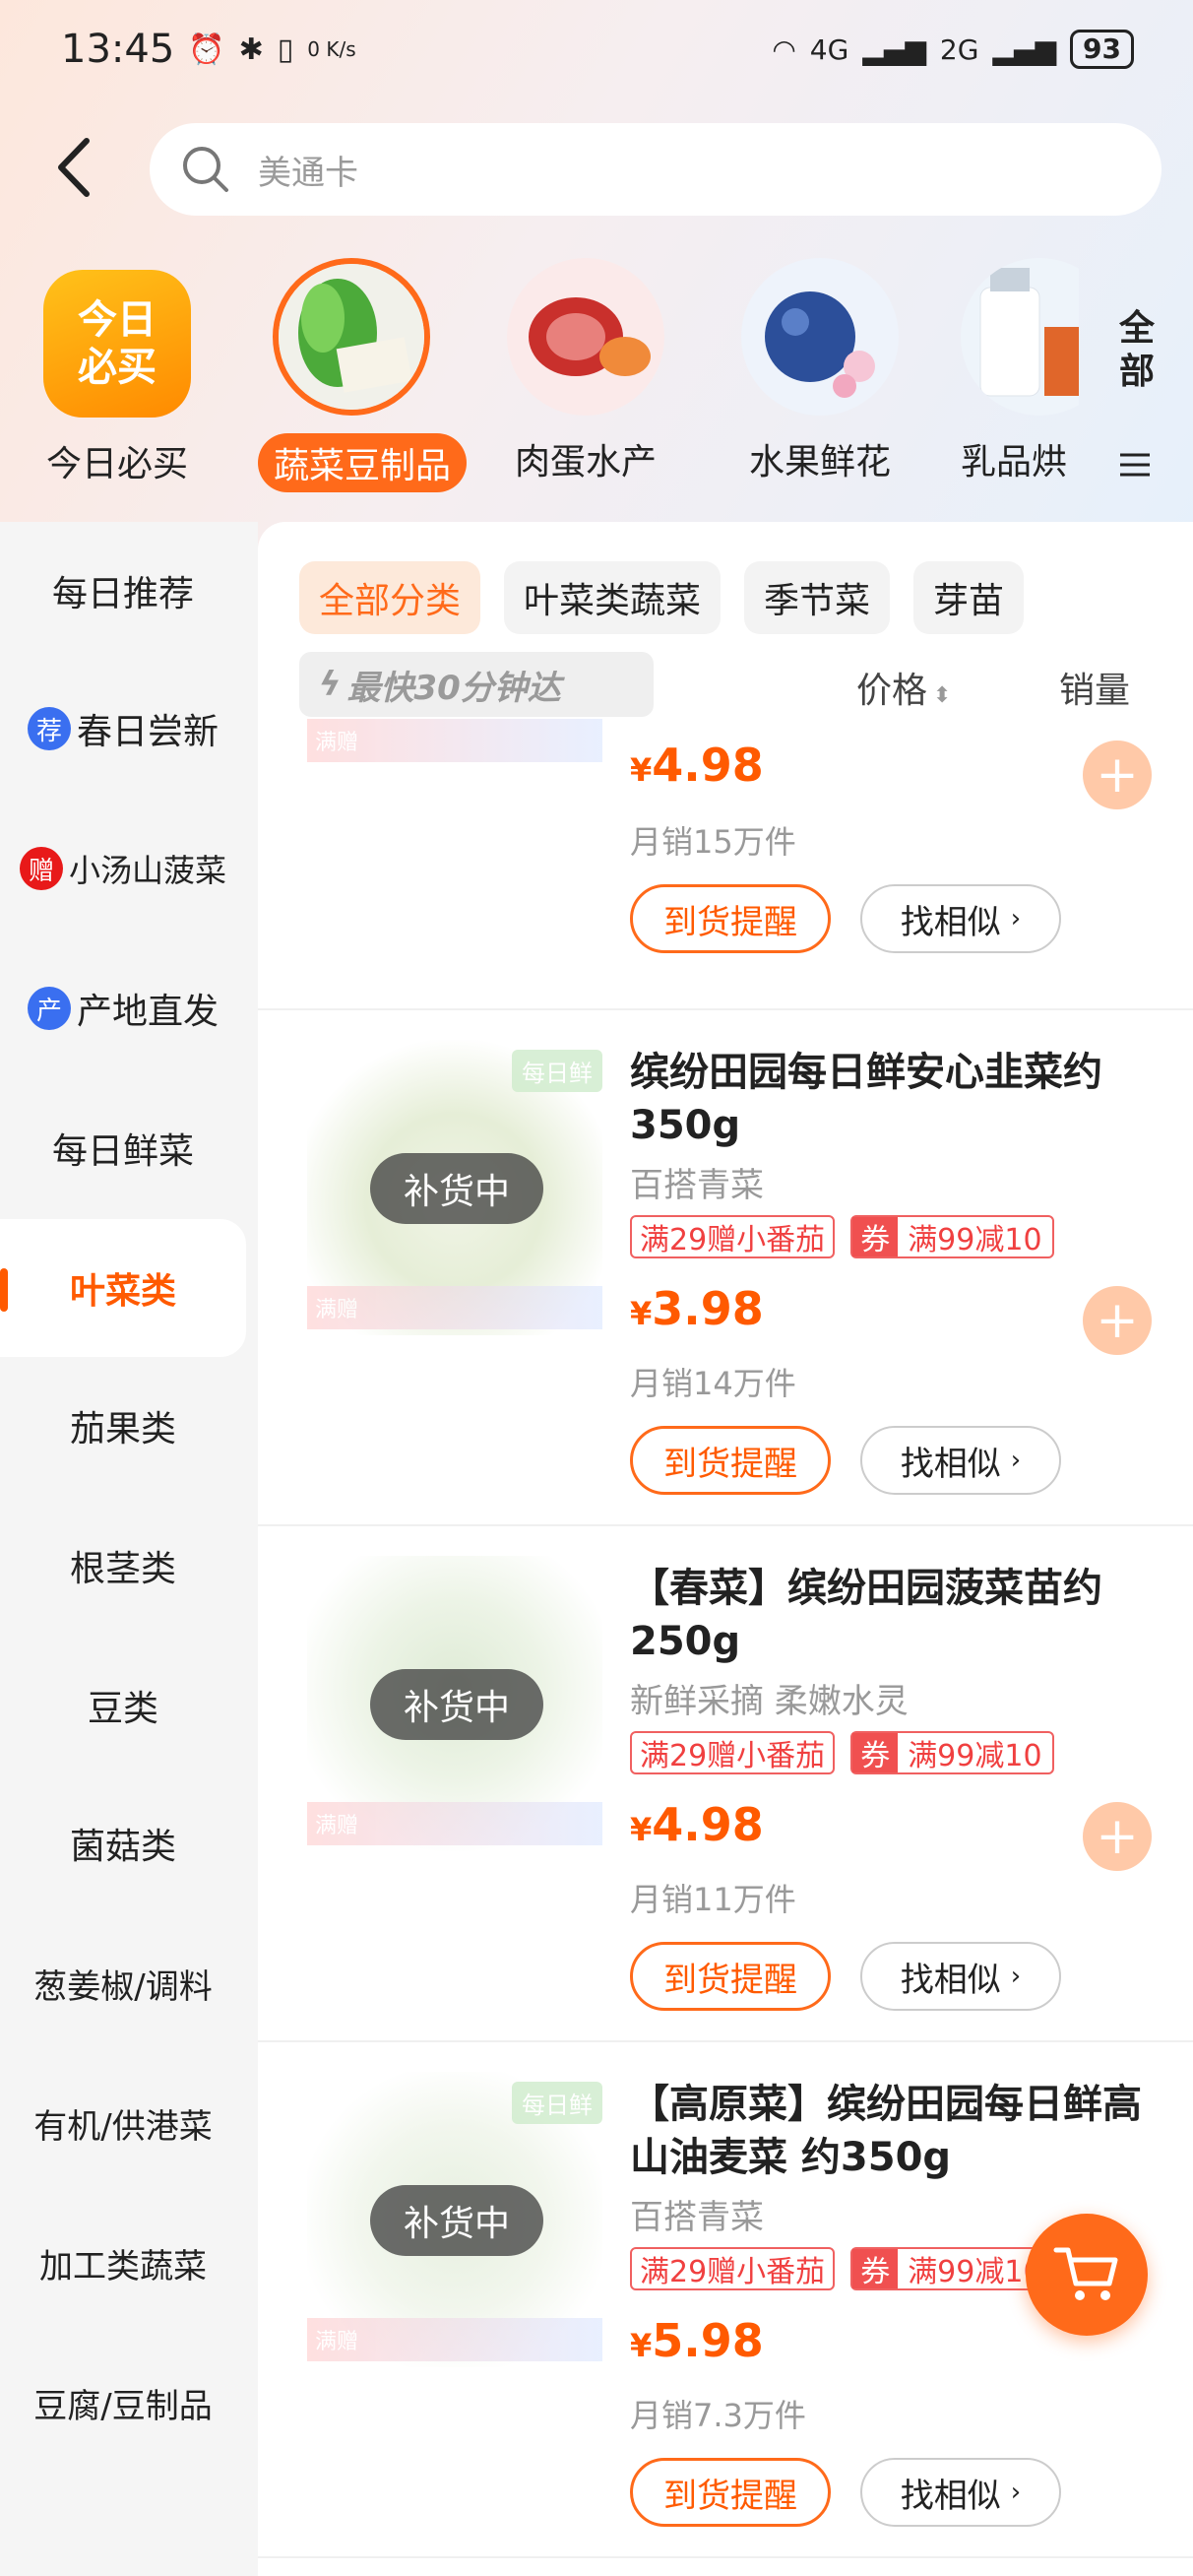 The height and width of the screenshot is (2576, 1193). I want to click on sidebar-item-spinach: 赠小汤山菠菜, so click(123, 868).